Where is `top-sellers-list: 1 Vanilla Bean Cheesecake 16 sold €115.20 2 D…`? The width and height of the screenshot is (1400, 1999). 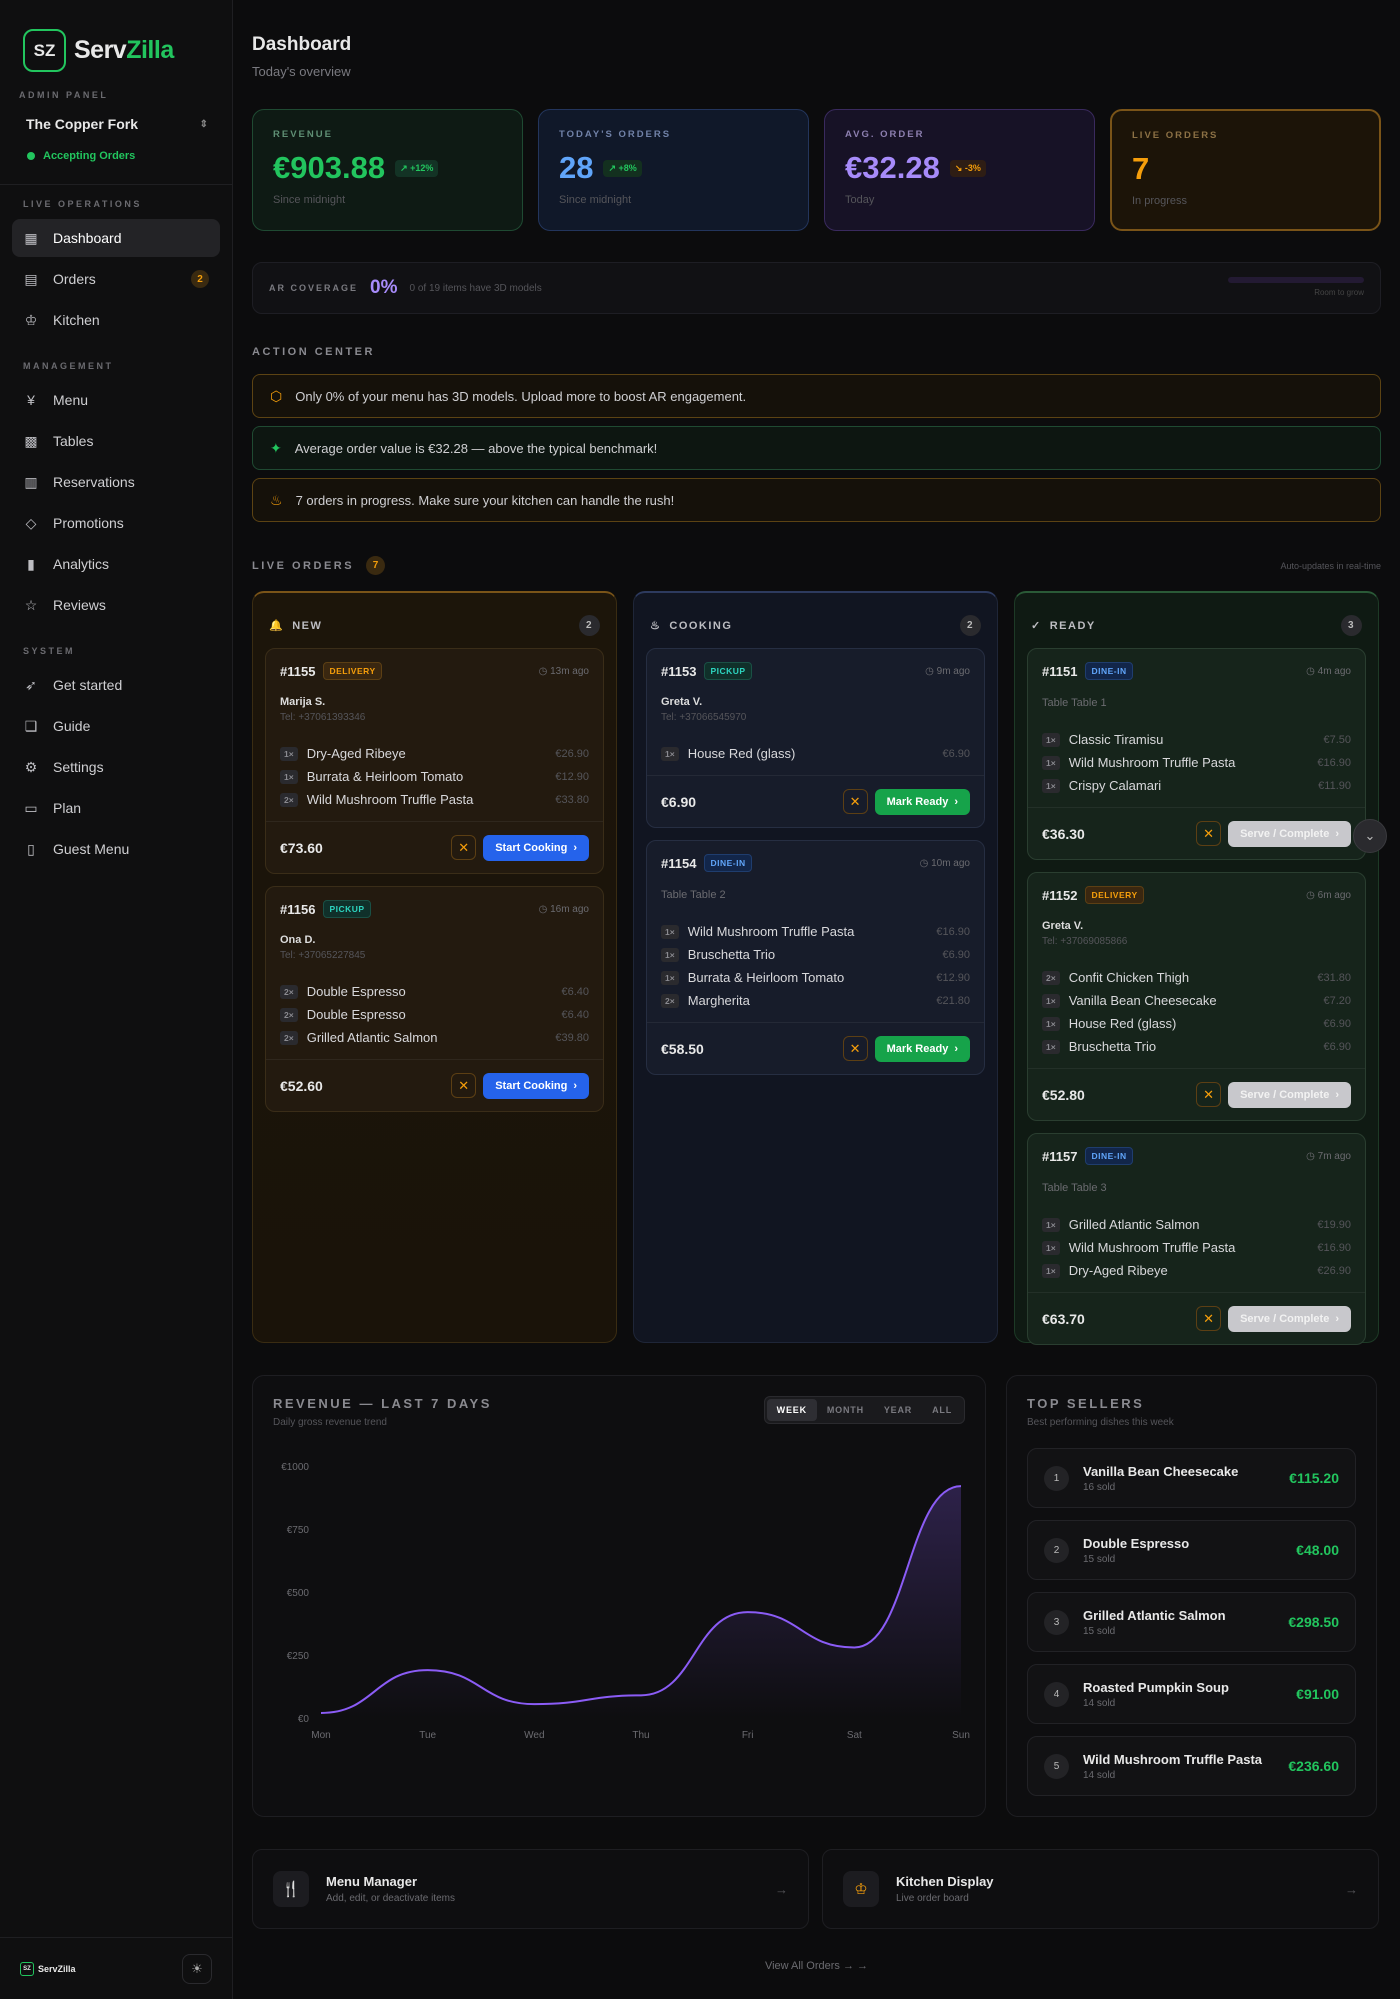 top-sellers-list: 1 Vanilla Bean Cheesecake 16 sold €115.20 2 D… is located at coordinates (1191, 1622).